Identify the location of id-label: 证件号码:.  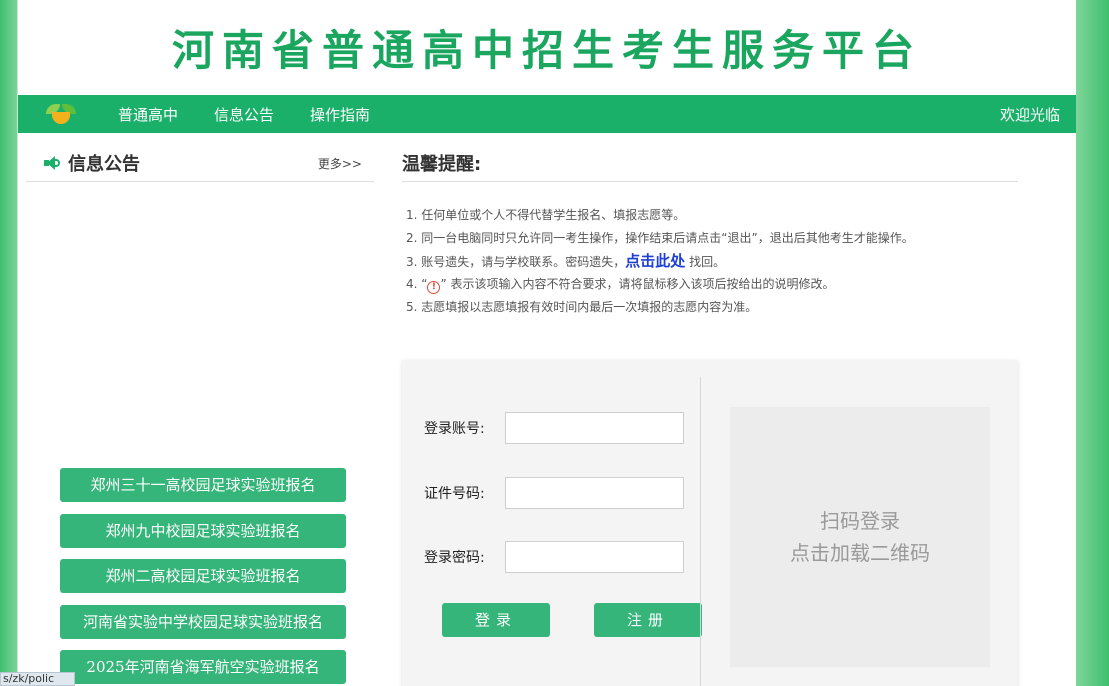
(454, 494).